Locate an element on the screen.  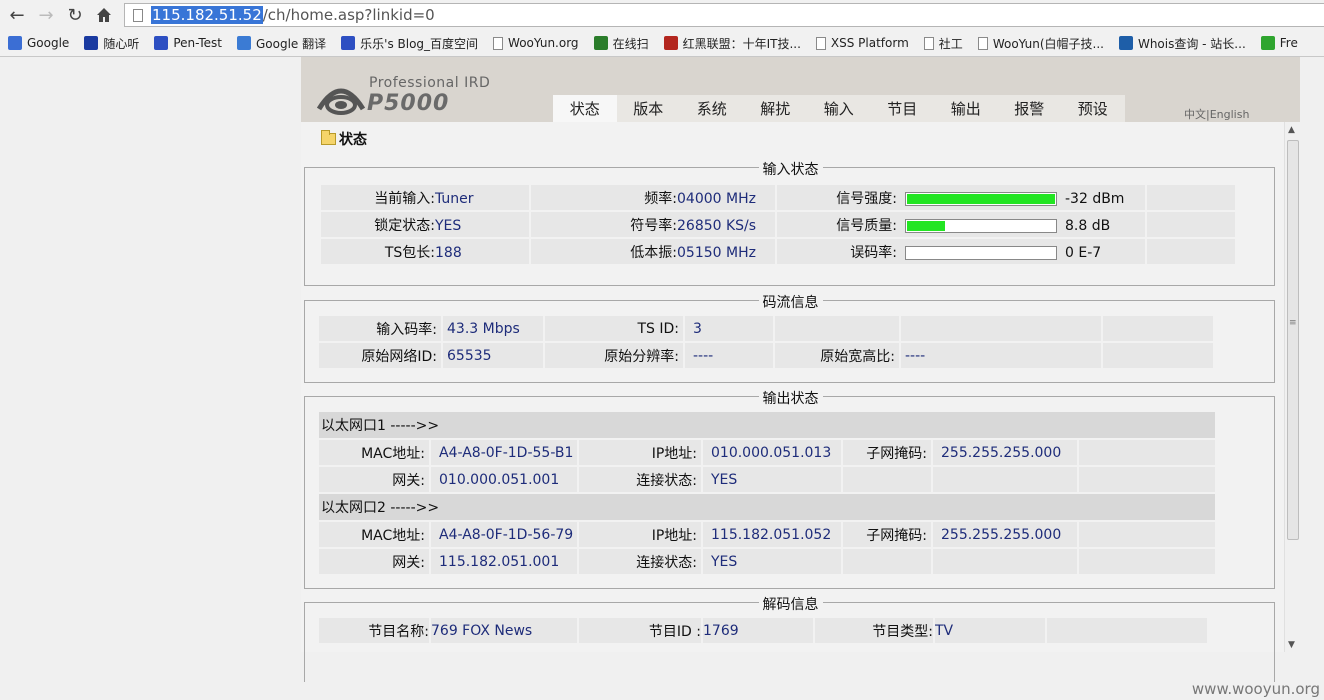
bookmark-item: 在线扫 is located at coordinates (621, 43).